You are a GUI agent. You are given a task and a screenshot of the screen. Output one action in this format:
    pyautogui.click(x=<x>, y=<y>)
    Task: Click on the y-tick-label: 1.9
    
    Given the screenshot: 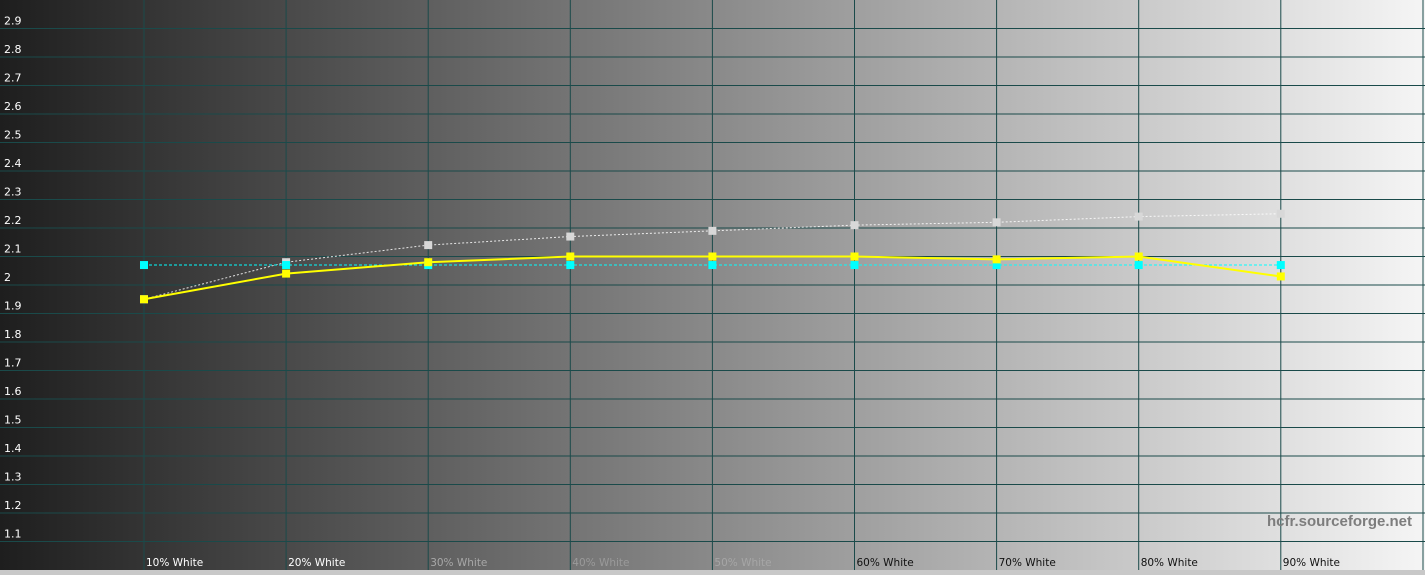 What is the action you would take?
    pyautogui.click(x=13, y=306)
    